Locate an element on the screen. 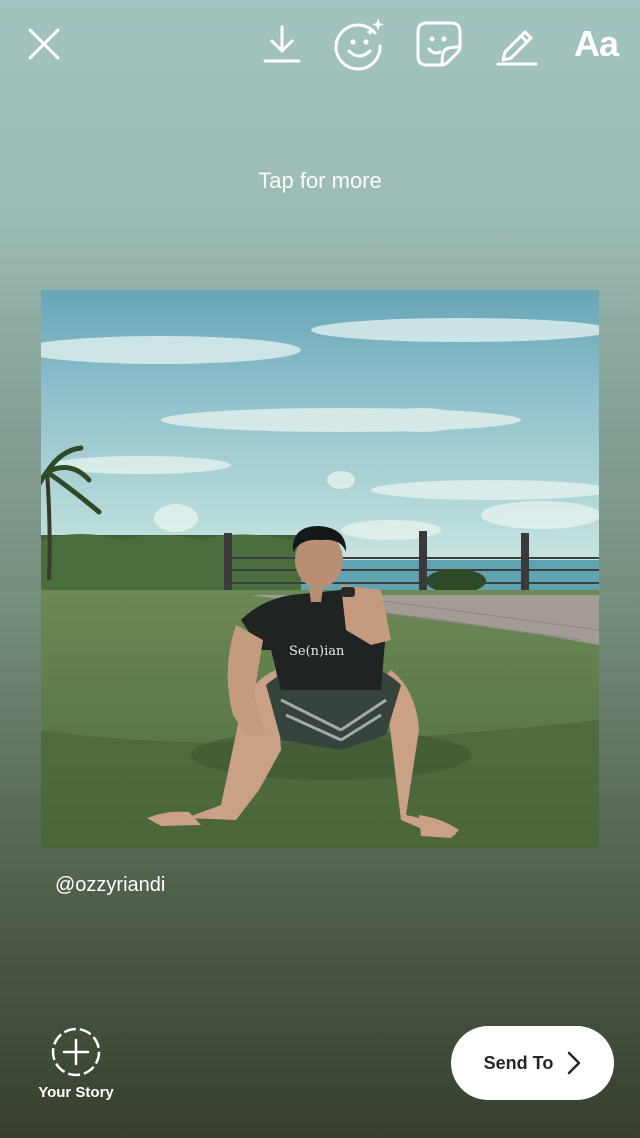 The width and height of the screenshot is (640, 1138). your-story-label: Your Story is located at coordinates (76, 1092).